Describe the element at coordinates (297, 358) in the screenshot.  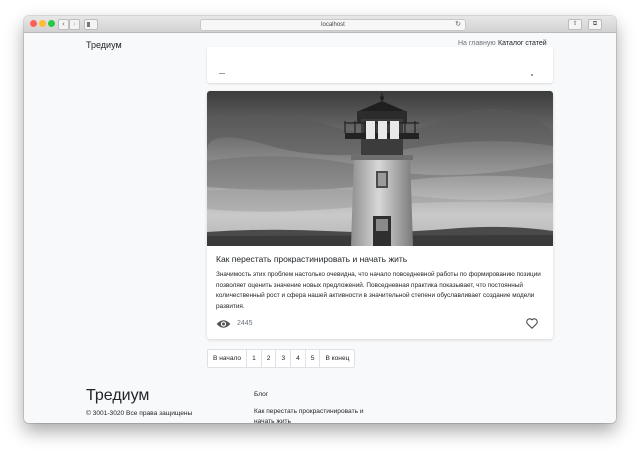
I see `pagination-page-4: 4` at that location.